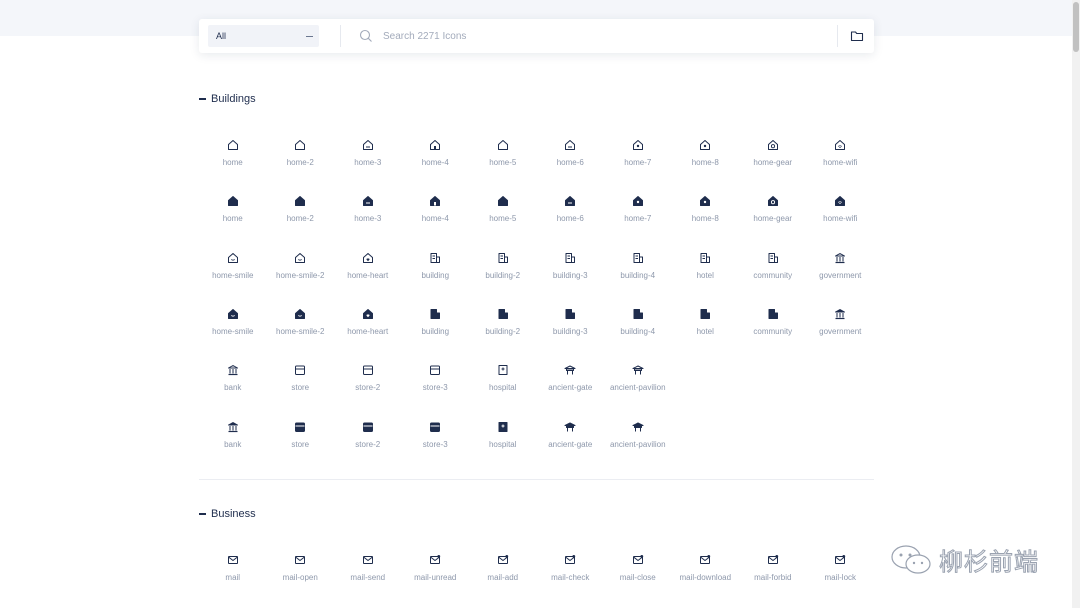 The width and height of the screenshot is (1080, 608). I want to click on home-icon, so click(232, 145).